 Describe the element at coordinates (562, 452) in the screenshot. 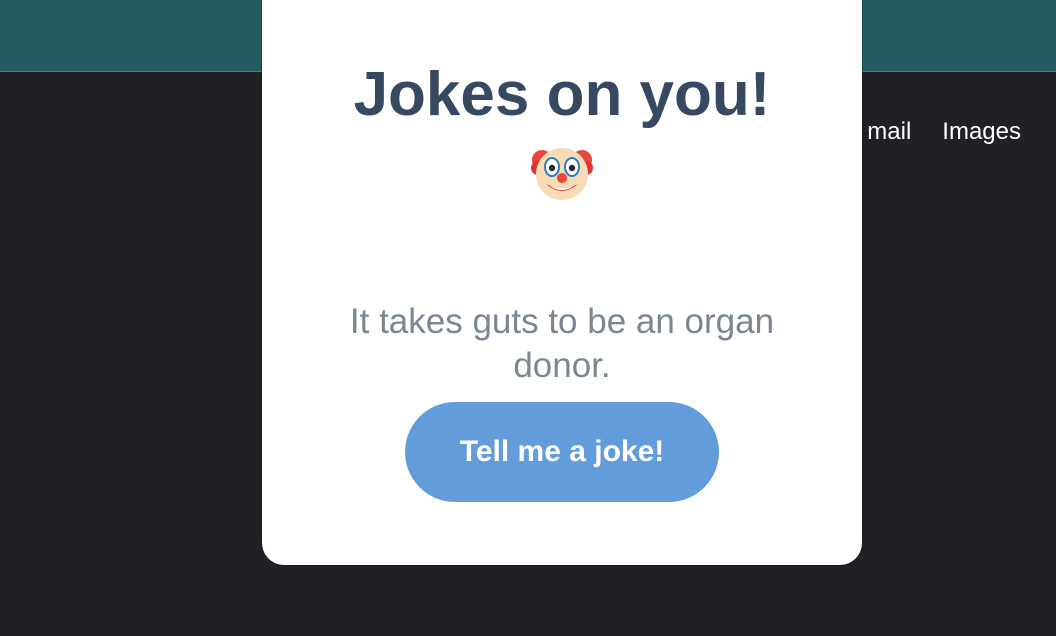

I see `tell-joke-button: Tell me a joke!` at that location.